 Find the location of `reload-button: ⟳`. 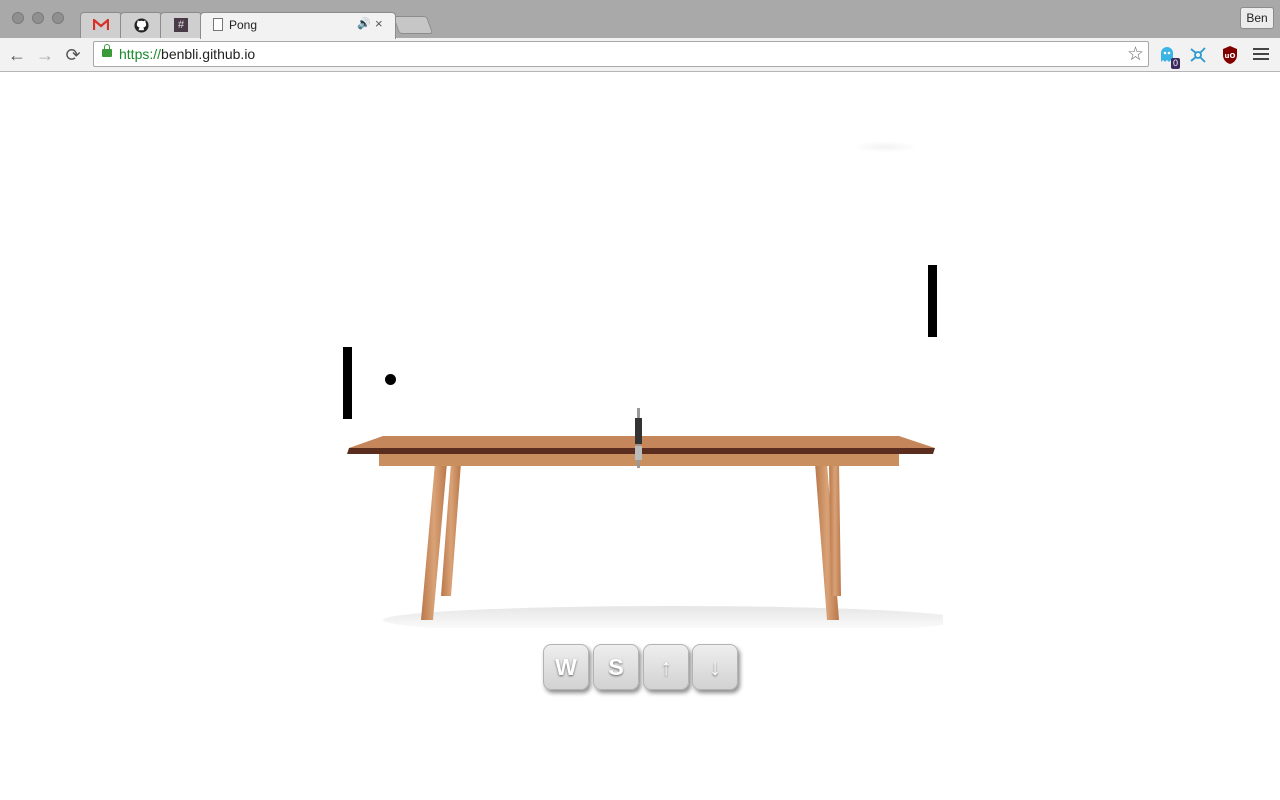

reload-button: ⟳ is located at coordinates (73, 55).